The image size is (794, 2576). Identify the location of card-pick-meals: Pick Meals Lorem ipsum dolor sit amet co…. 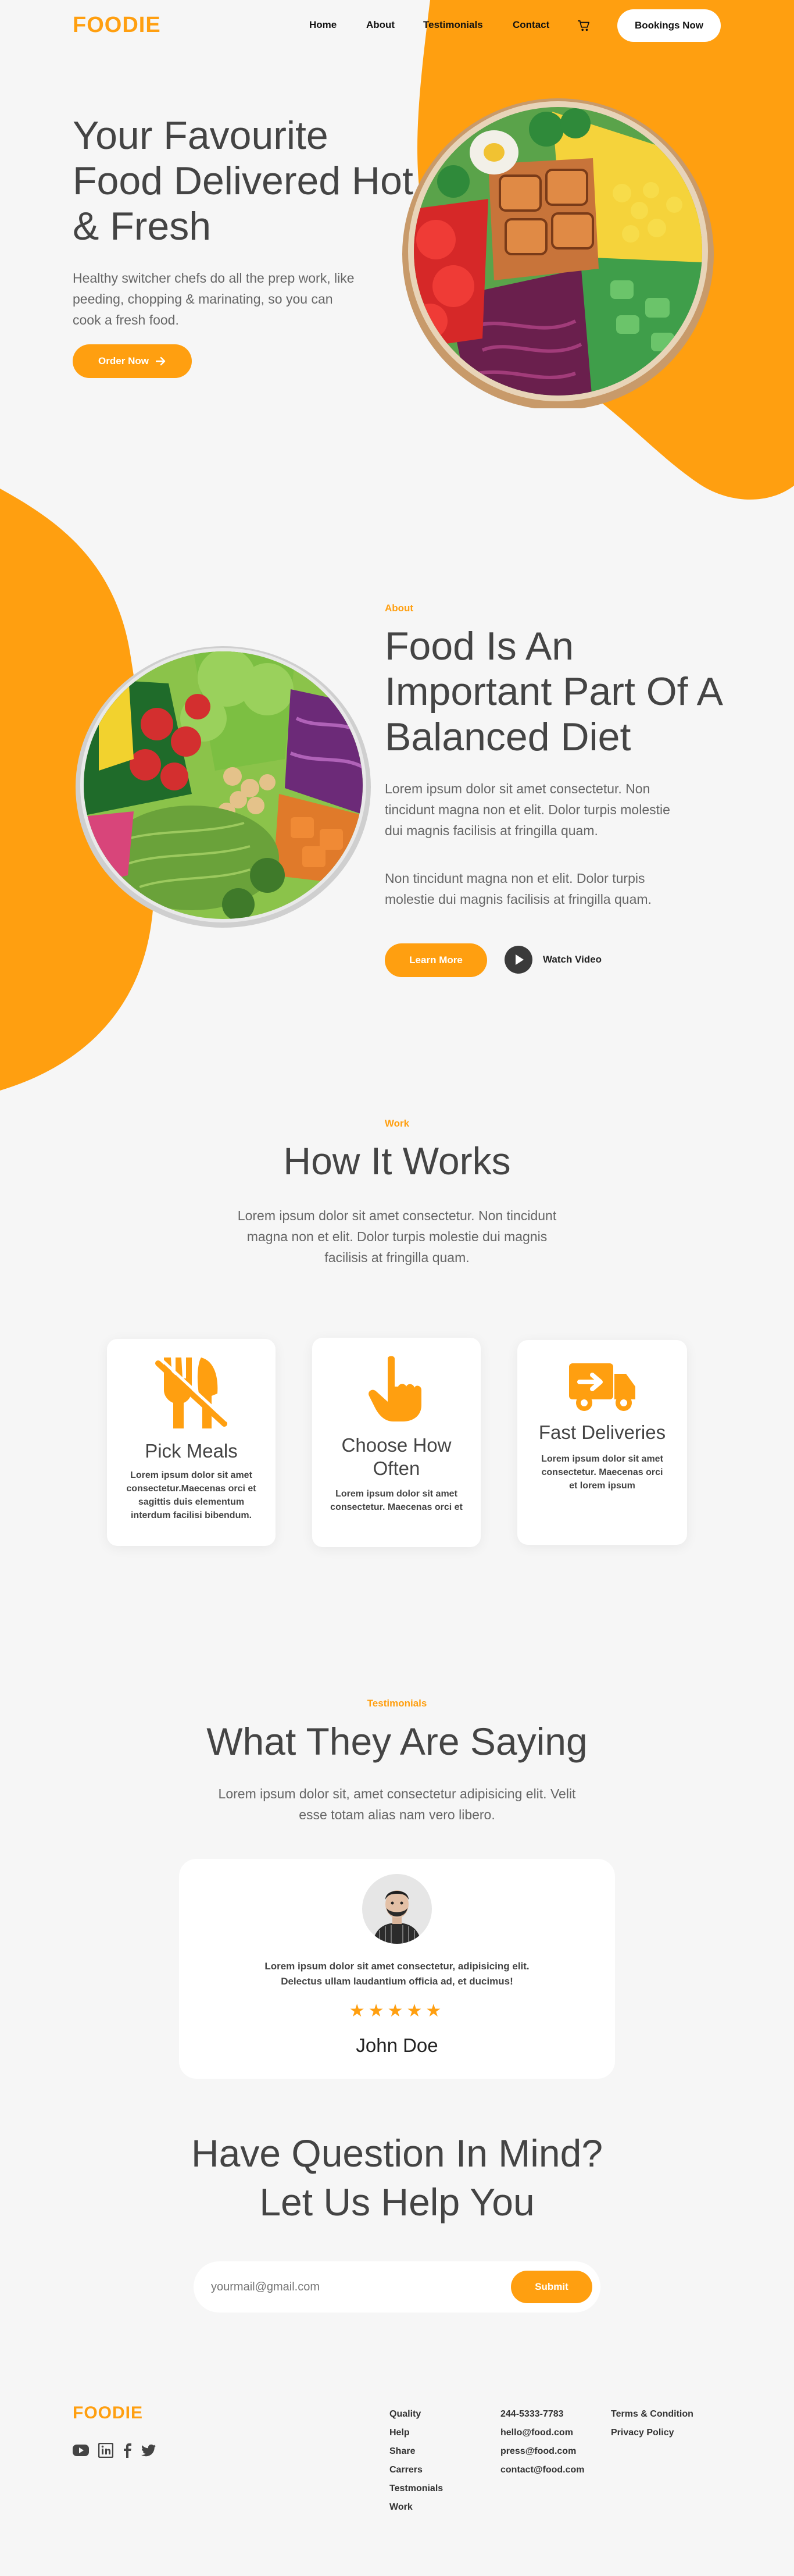
(192, 1442).